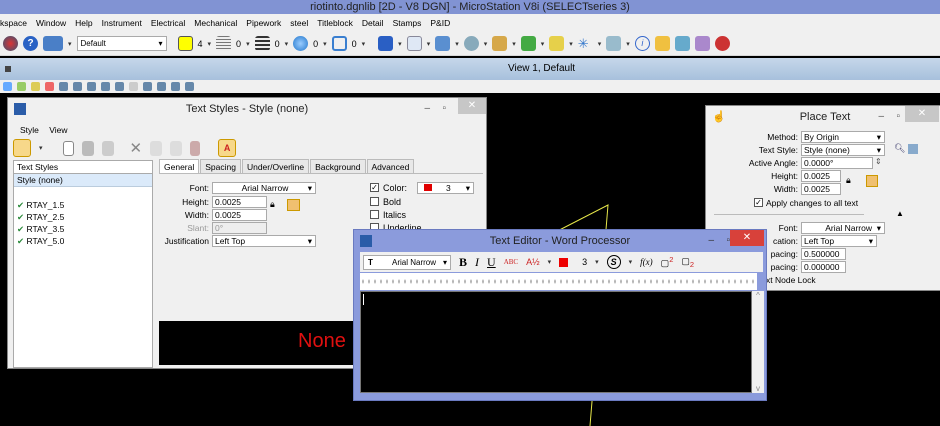 Image resolution: width=940 pixels, height=426 pixels. Describe the element at coordinates (10, 43) in the screenshot. I see `microstation-icon` at that location.